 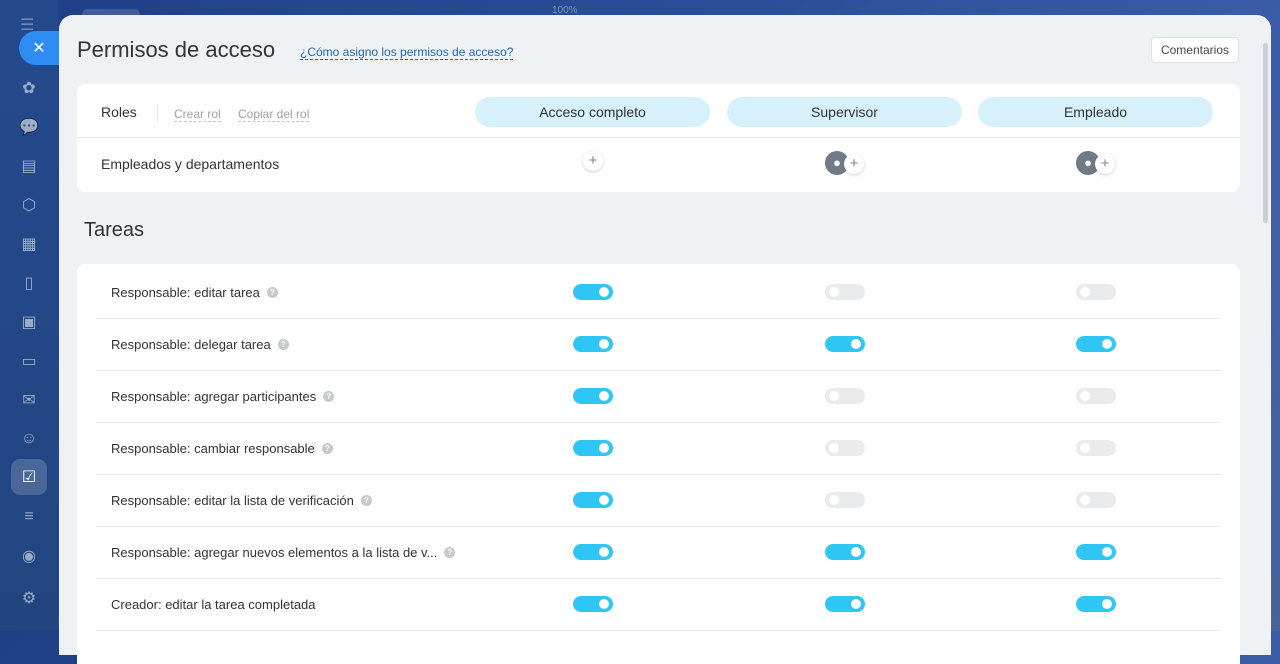 I want to click on page-title: Permisos de acceso, so click(x=176, y=49).